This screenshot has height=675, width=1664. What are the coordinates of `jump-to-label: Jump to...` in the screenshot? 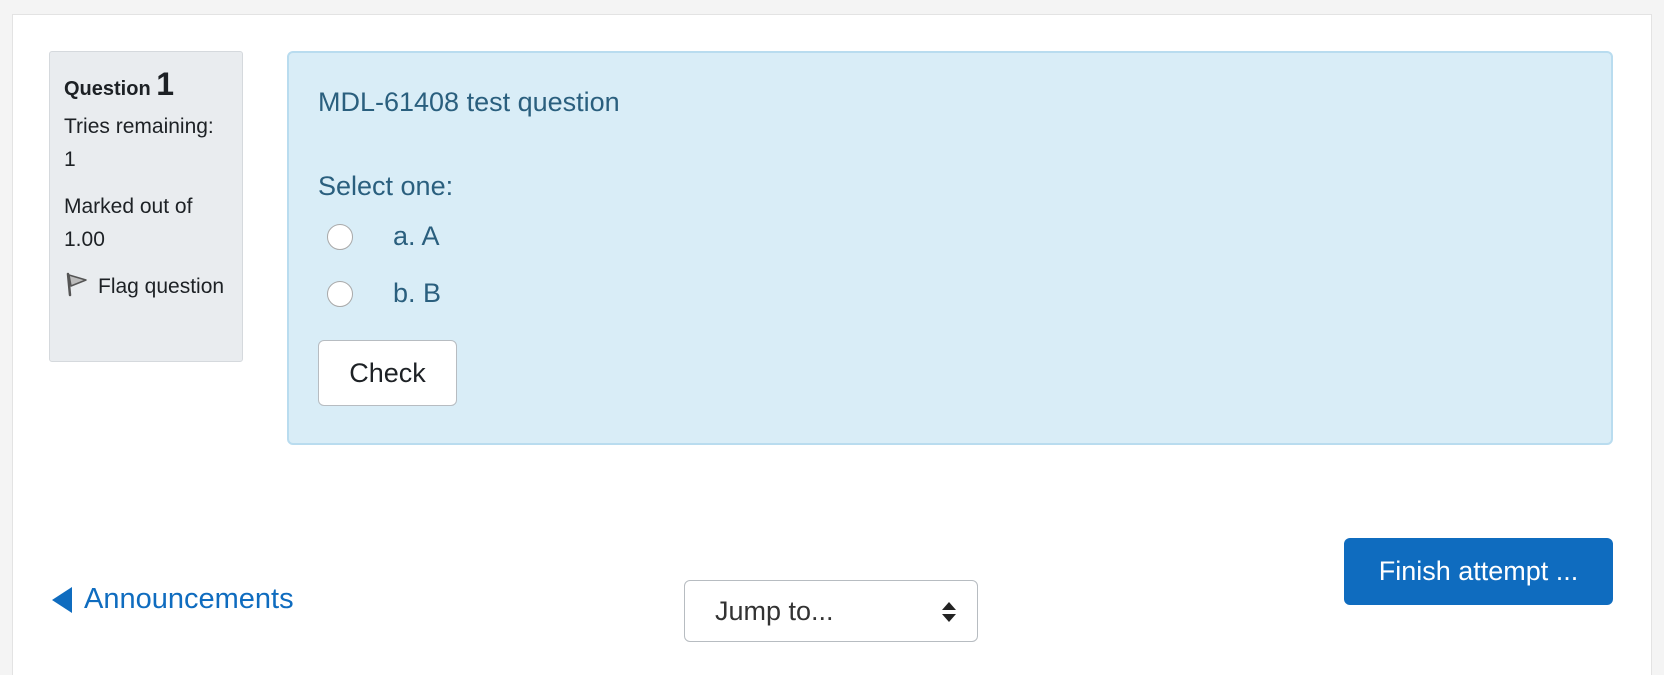 It's located at (774, 610).